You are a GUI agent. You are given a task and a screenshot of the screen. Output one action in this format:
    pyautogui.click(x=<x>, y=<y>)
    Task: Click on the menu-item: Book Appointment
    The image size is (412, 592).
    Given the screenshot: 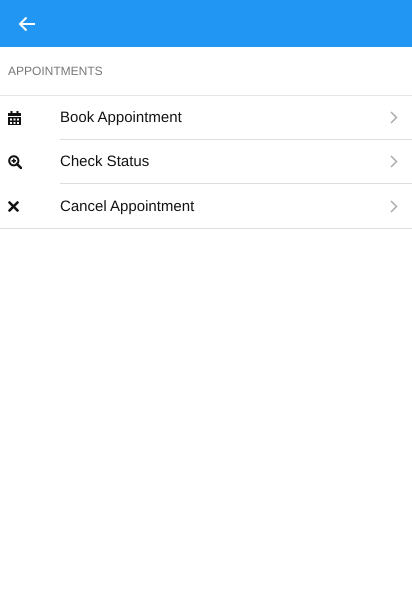 What is the action you would take?
    pyautogui.click(x=206, y=118)
    